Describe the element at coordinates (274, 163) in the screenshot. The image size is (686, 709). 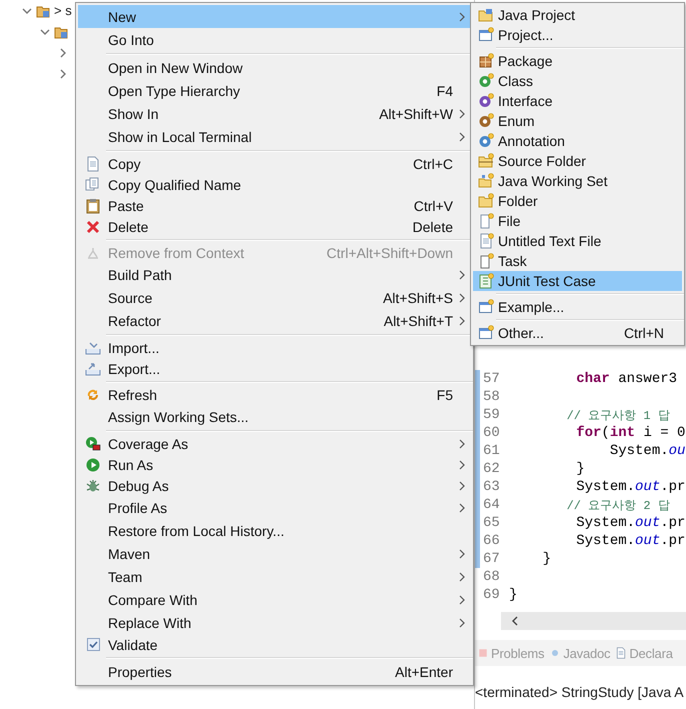
I see `menu-item: Copy Ctrl+C` at that location.